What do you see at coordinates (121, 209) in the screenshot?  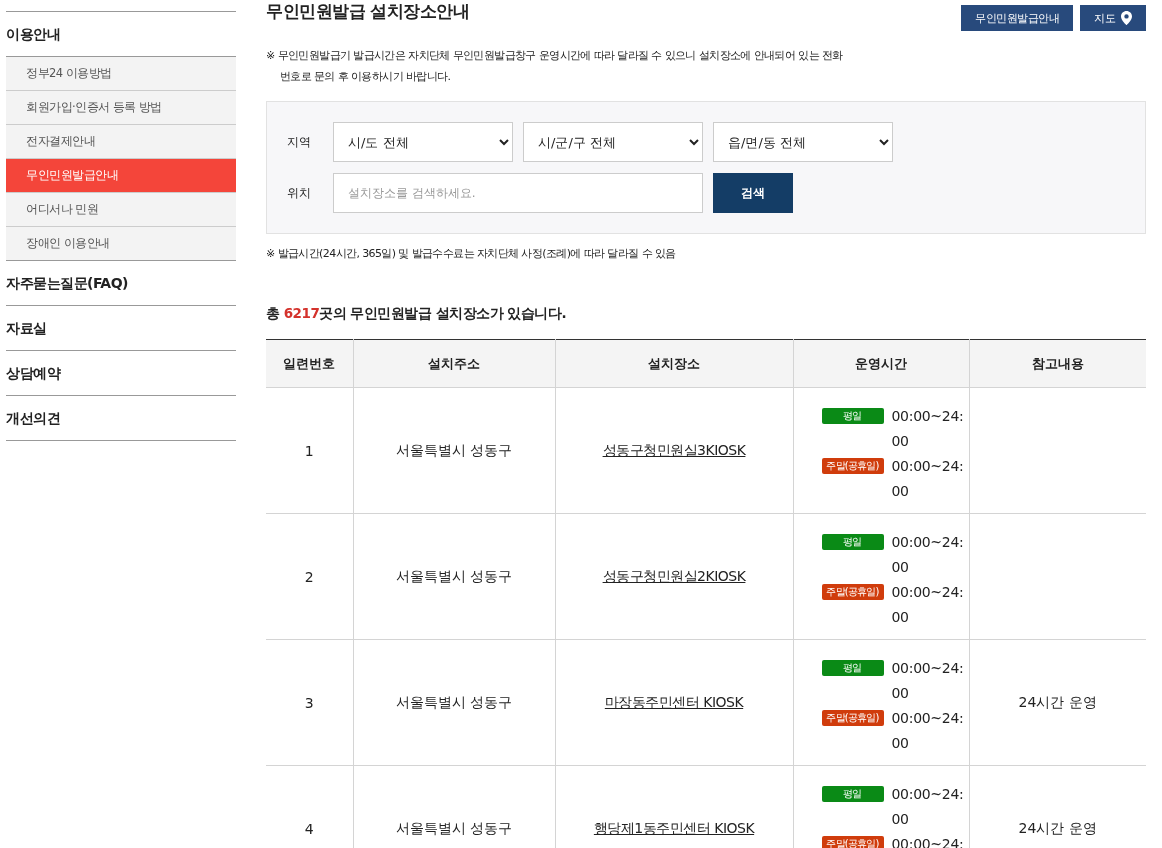 I see `sidebar-item: 어디서나 민원` at bounding box center [121, 209].